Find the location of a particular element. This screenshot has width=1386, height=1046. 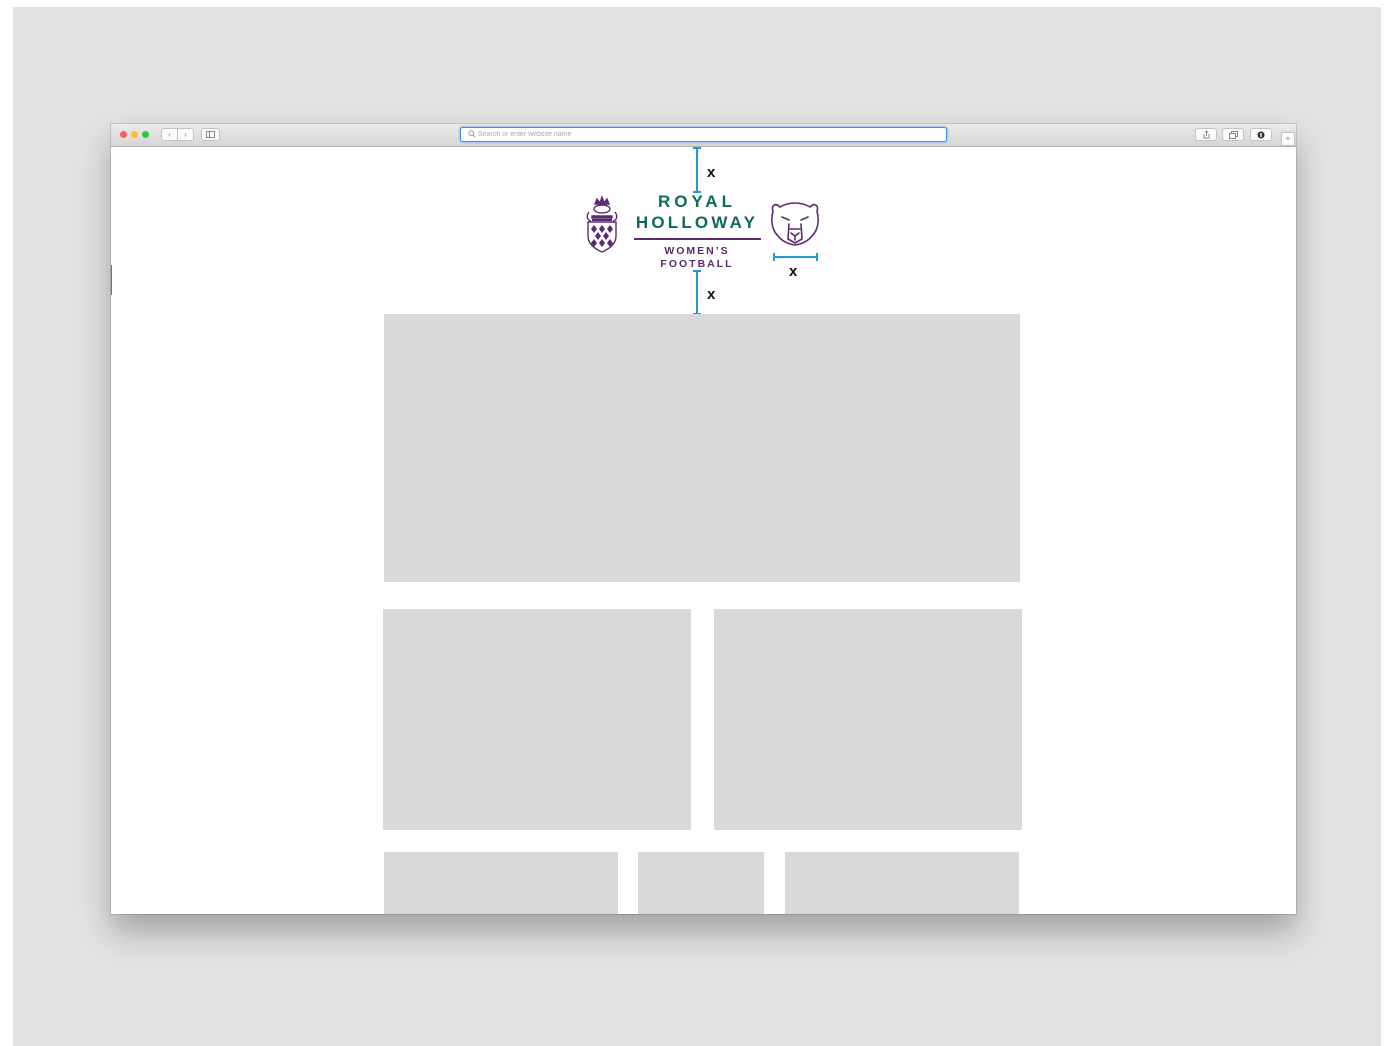

hero-image-placeholder is located at coordinates (702, 448).